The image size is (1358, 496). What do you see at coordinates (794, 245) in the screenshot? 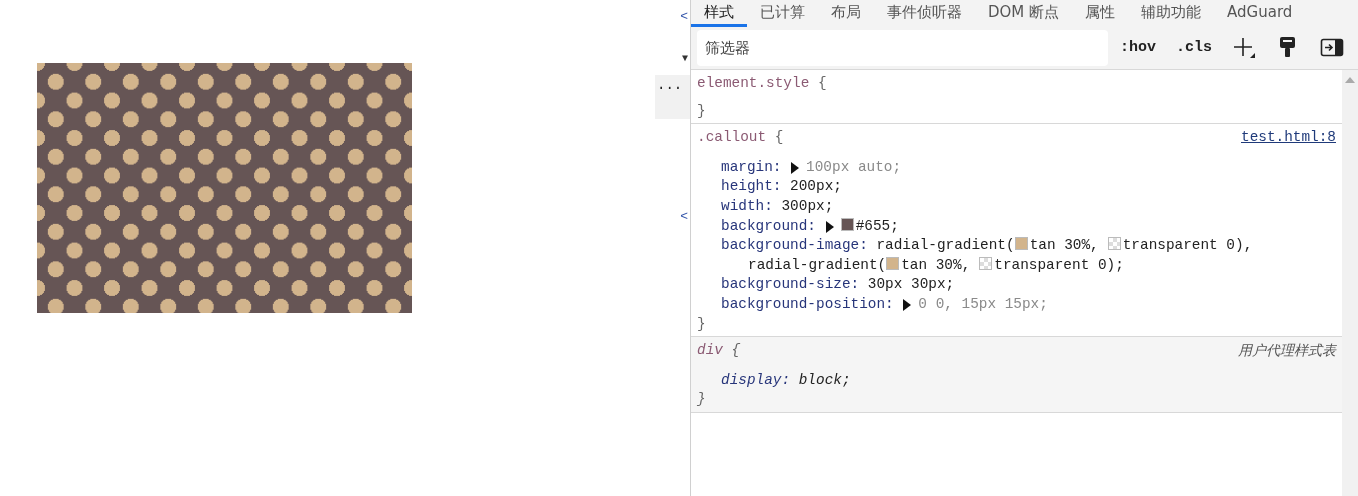
I see `property-name: background-image:` at bounding box center [794, 245].